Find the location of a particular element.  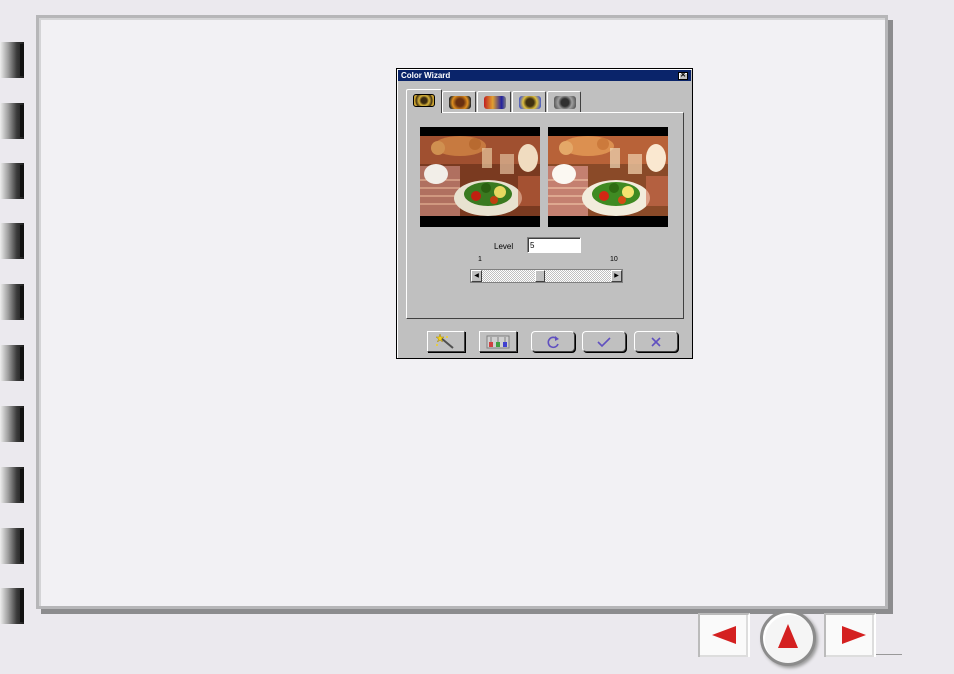

level-input is located at coordinates (554, 245).